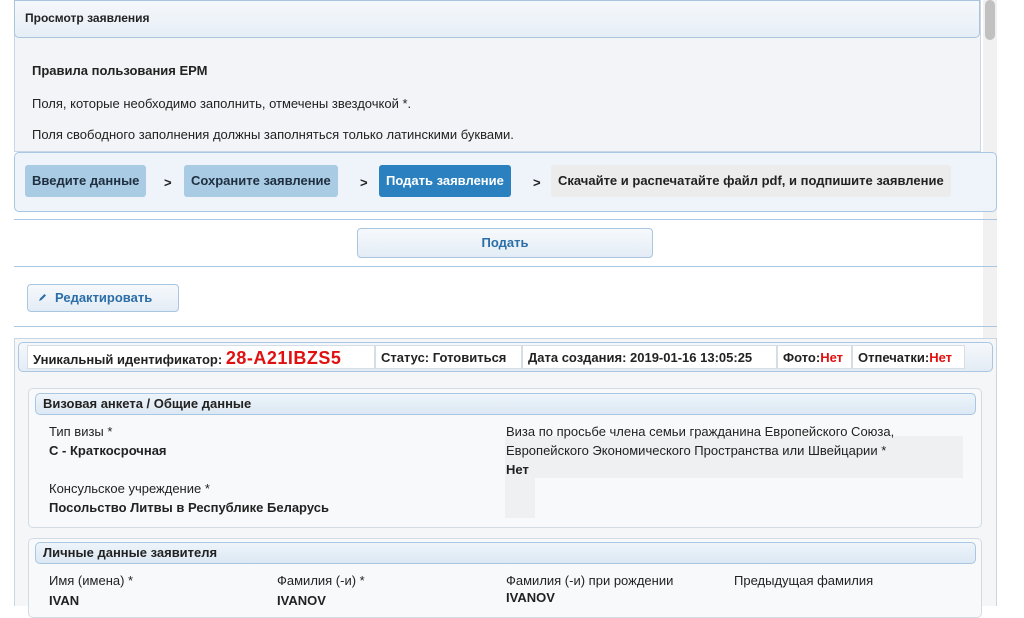 The height and width of the screenshot is (618, 1024). Describe the element at coordinates (128, 359) in the screenshot. I see `unique-id-label: Уникальный идентификатор:` at that location.